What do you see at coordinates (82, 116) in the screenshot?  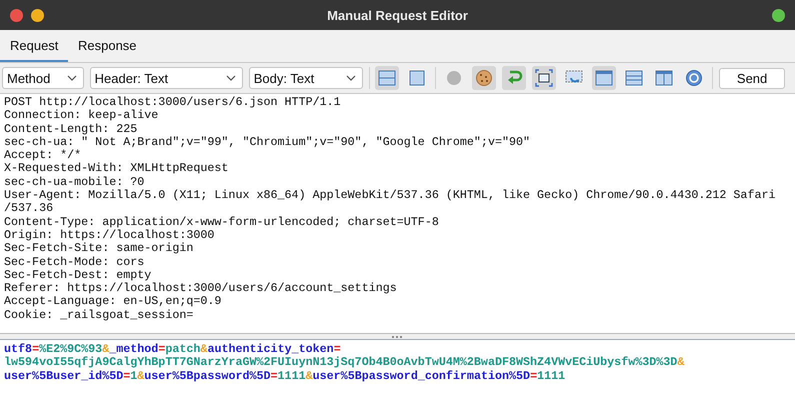 I see `header-line: Connection: keep-alive` at bounding box center [82, 116].